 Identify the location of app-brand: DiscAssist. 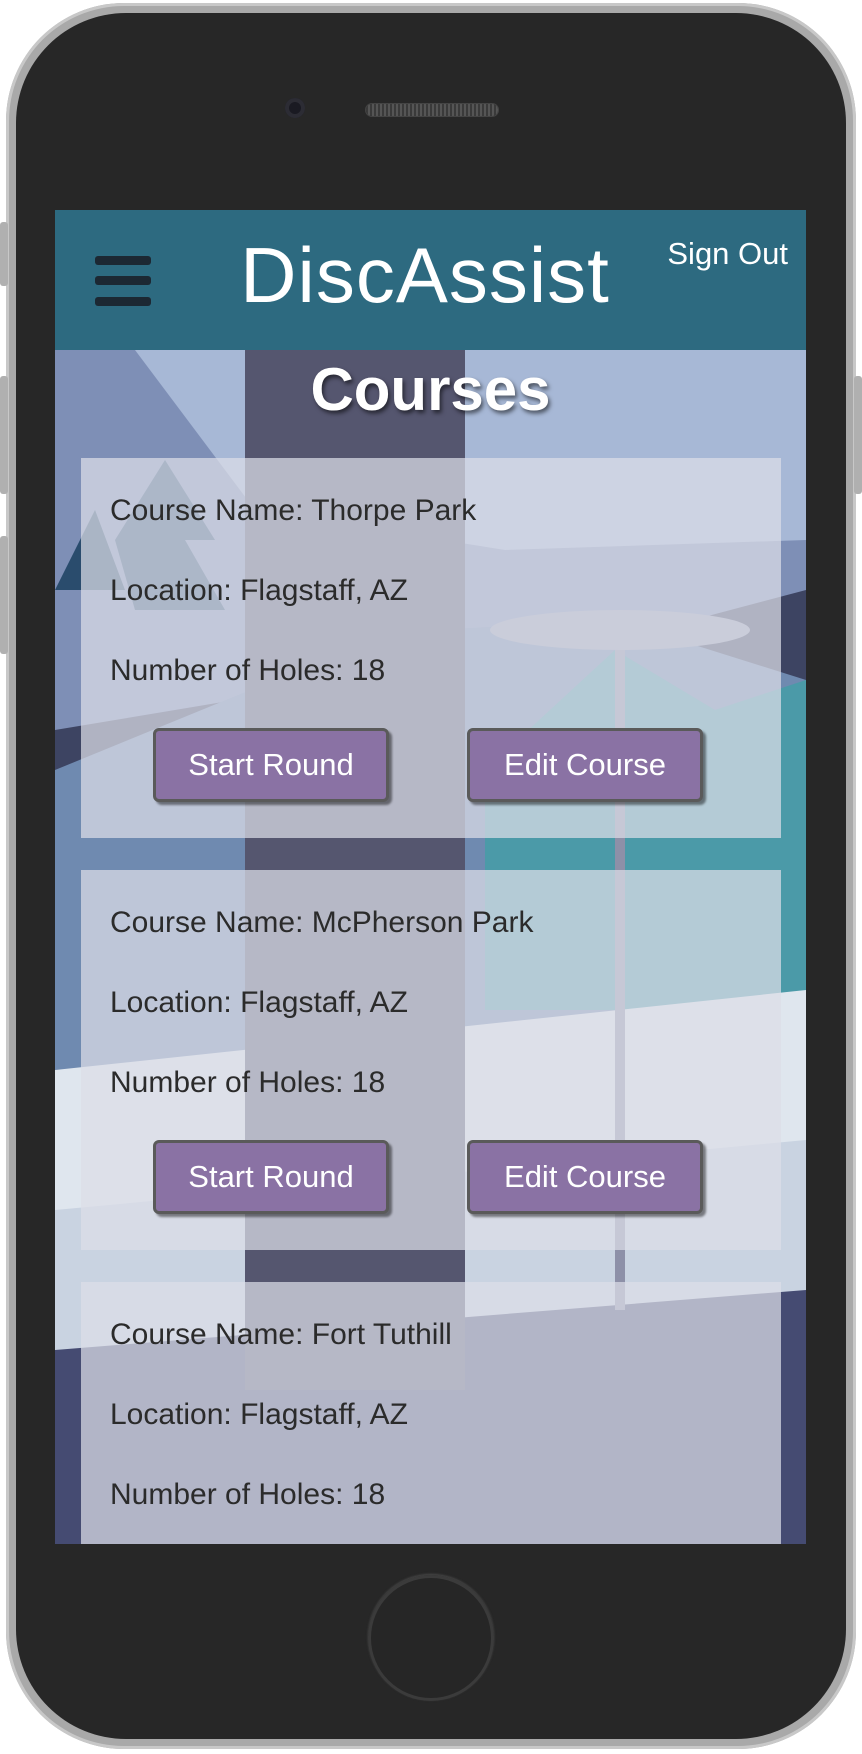
(425, 275).